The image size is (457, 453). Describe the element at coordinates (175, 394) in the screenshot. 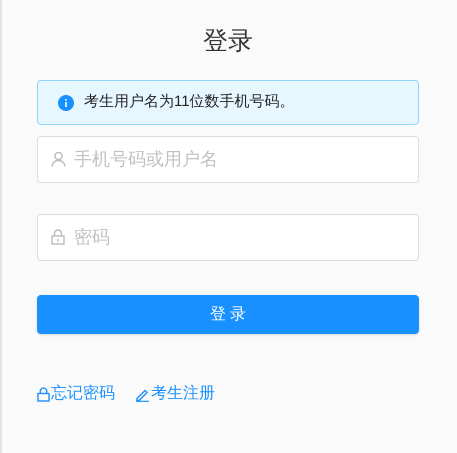

I see `register-link: 考生注册` at that location.